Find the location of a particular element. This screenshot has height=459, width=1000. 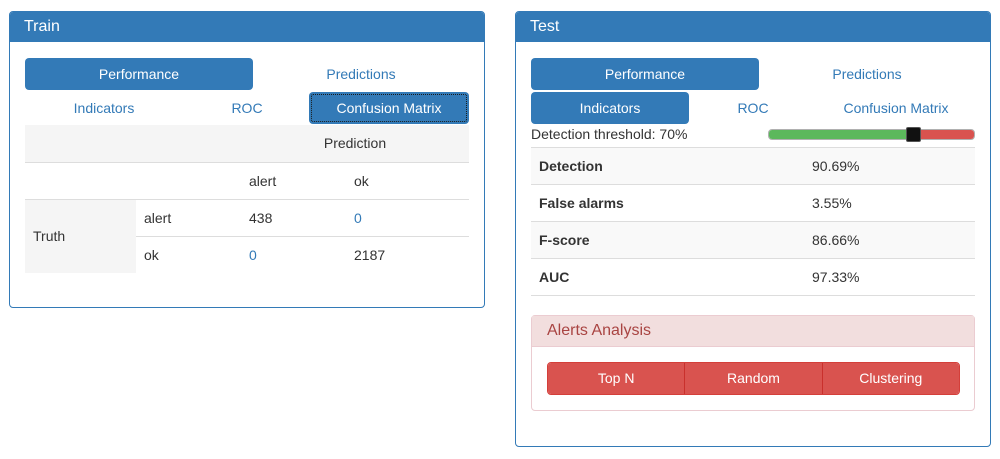

train-tab-performance: Performance is located at coordinates (139, 74).